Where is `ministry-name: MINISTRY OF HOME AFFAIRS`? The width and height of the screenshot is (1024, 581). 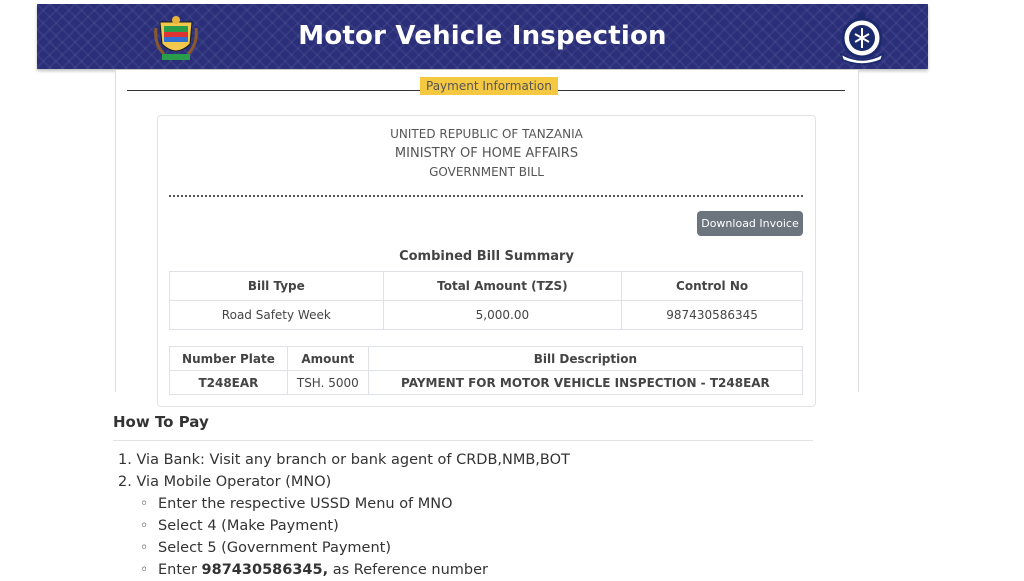 ministry-name: MINISTRY OF HOME AFFAIRS is located at coordinates (486, 153).